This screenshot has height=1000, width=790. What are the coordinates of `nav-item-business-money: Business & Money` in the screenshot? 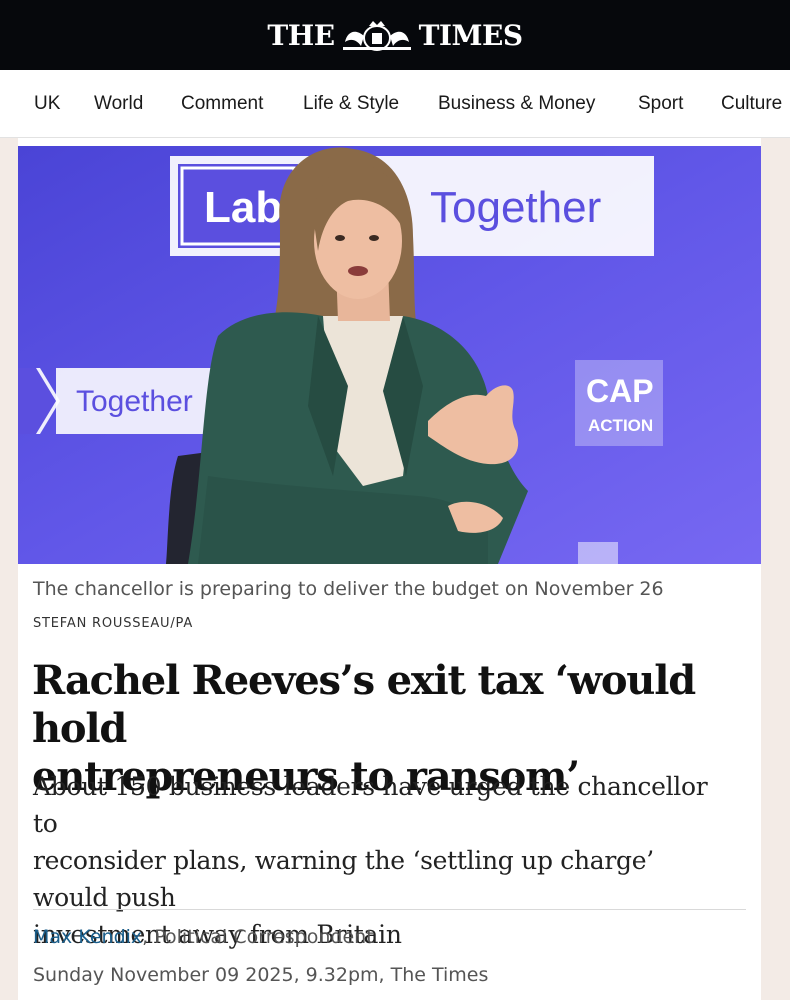 It's located at (516, 103).